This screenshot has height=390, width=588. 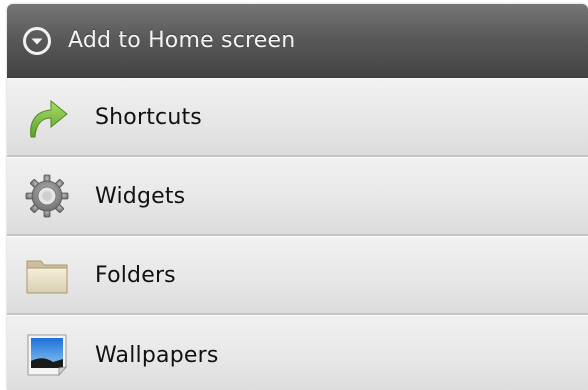 What do you see at coordinates (135, 275) in the screenshot?
I see `list-item-label: Folders` at bounding box center [135, 275].